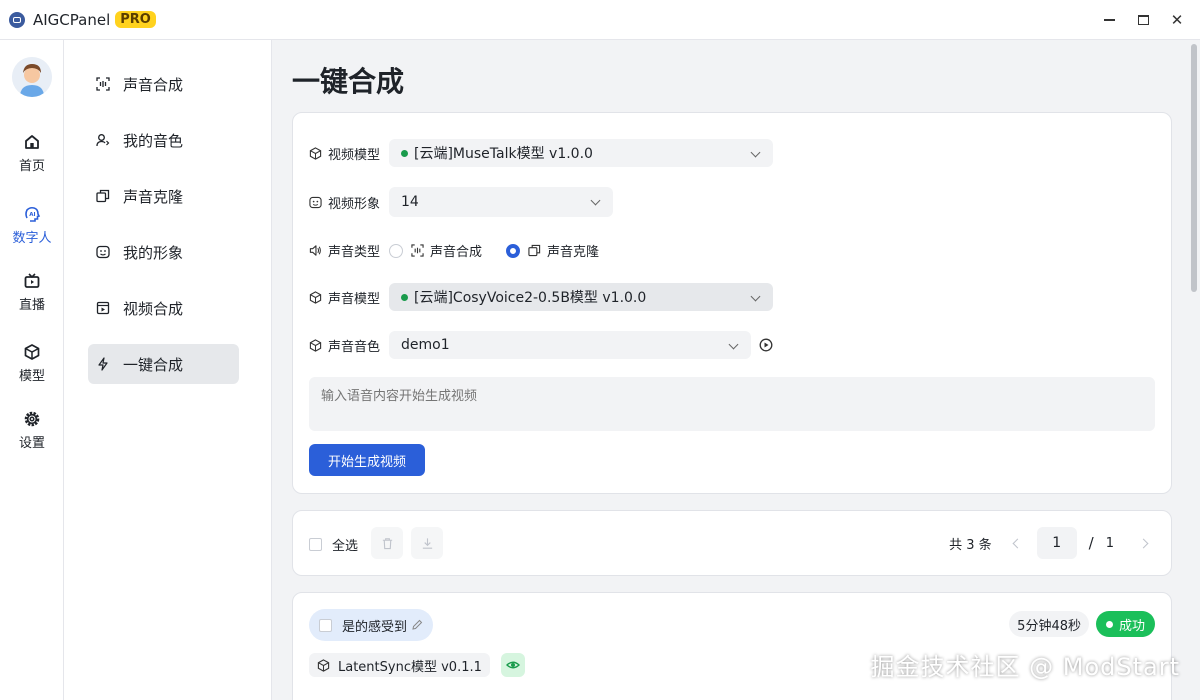  What do you see at coordinates (103, 308) in the screenshot?
I see `video-icon` at bounding box center [103, 308].